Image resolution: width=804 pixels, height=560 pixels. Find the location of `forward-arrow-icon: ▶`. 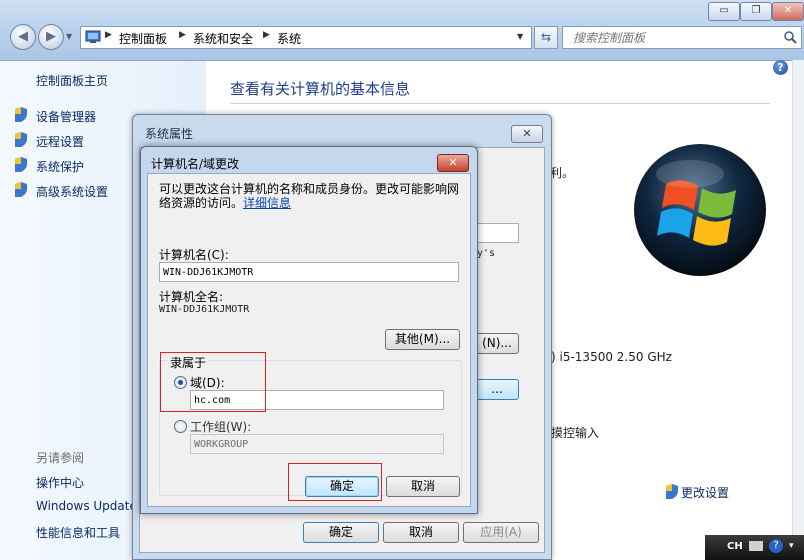

forward-arrow-icon: ▶ is located at coordinates (51, 36).